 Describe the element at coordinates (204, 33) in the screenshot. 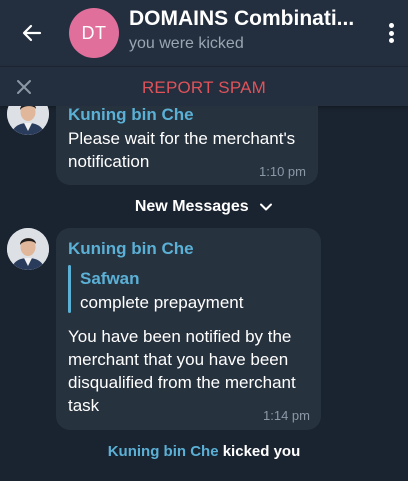

I see `chat-header: DT DOMAINS Combinati... you were kicked` at that location.